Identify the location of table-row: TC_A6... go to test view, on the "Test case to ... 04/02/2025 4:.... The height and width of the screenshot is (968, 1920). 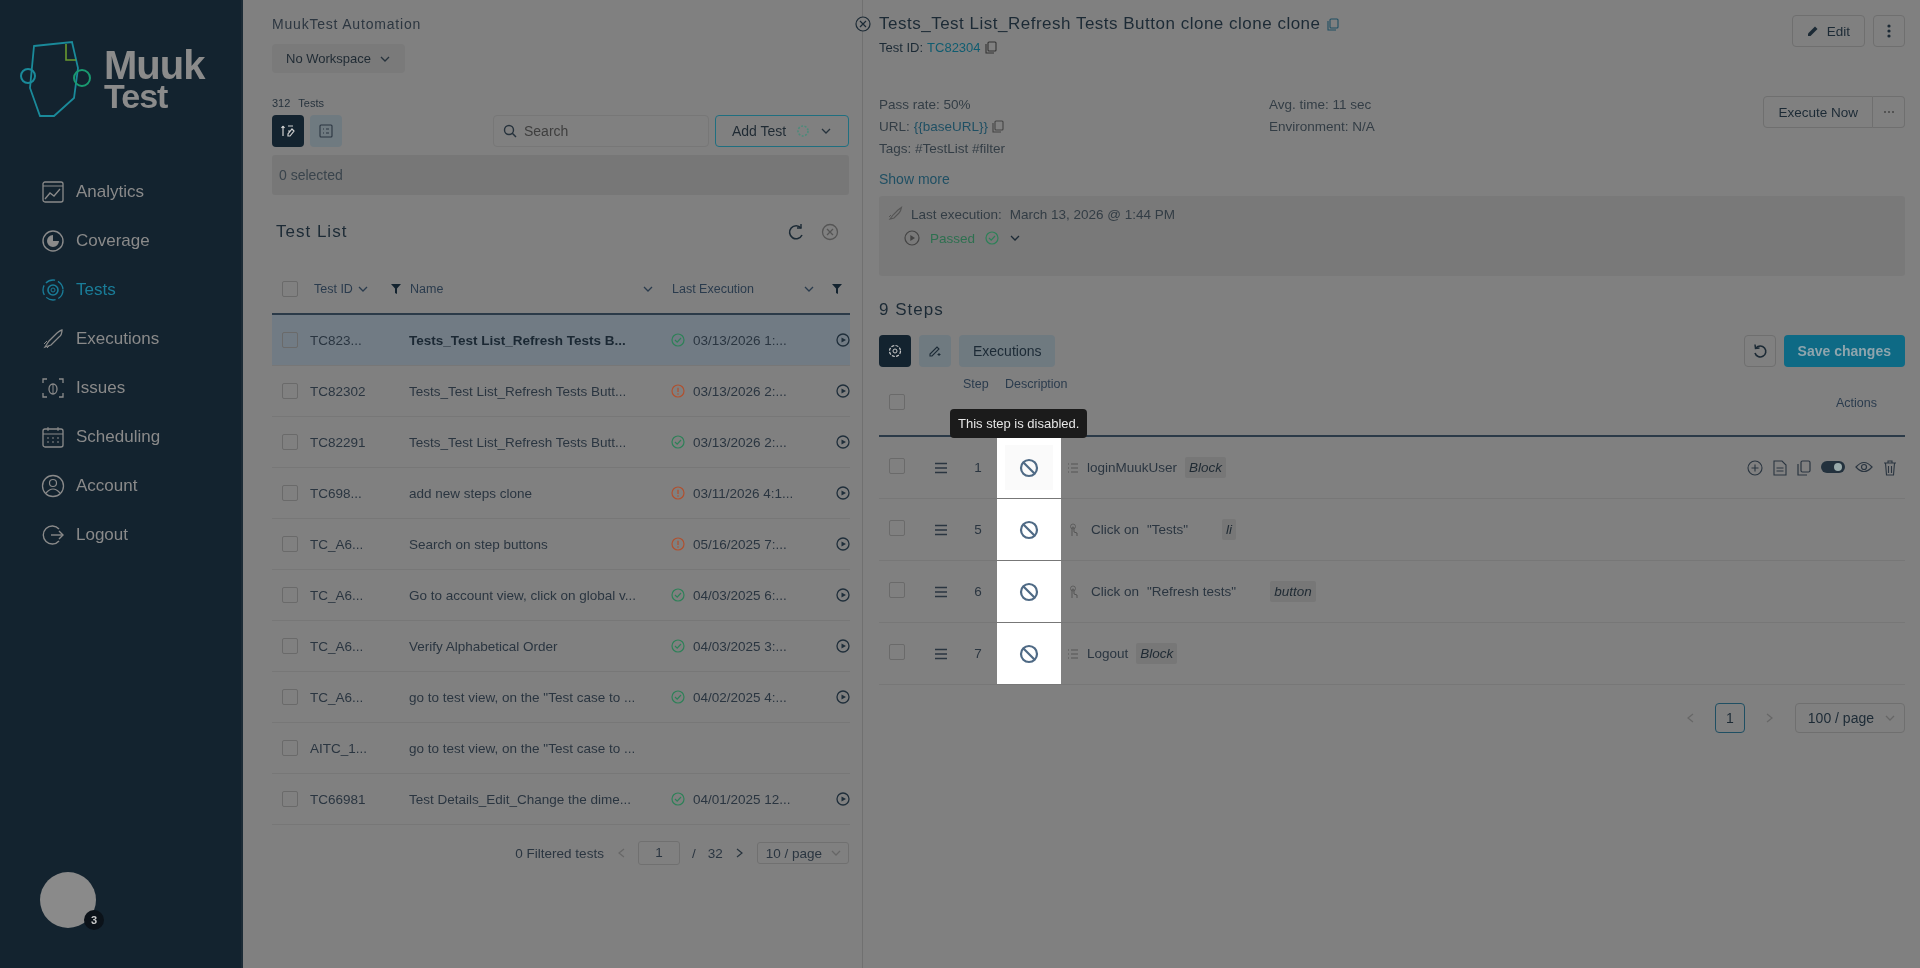
(561, 697).